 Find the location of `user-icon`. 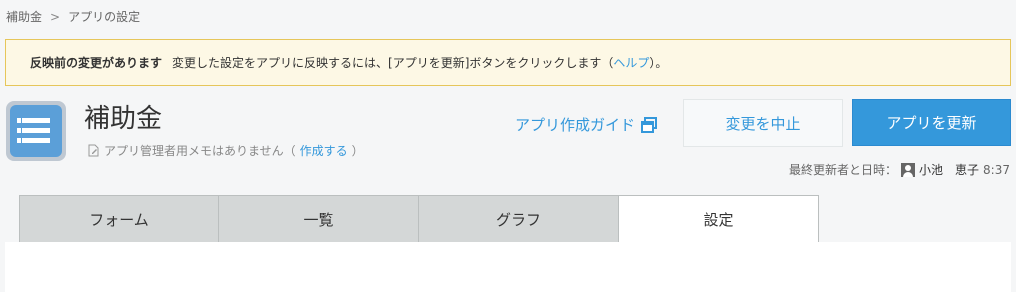

user-icon is located at coordinates (908, 169).